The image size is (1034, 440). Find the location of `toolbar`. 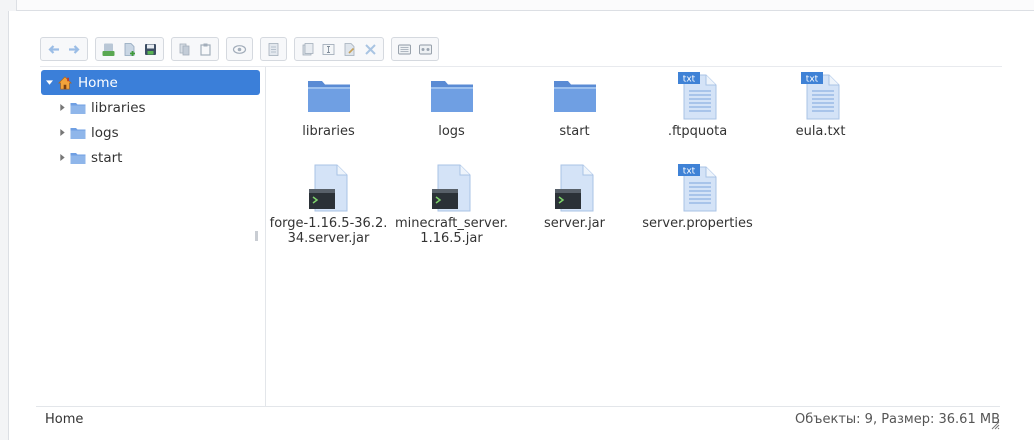

toolbar is located at coordinates (243, 49).